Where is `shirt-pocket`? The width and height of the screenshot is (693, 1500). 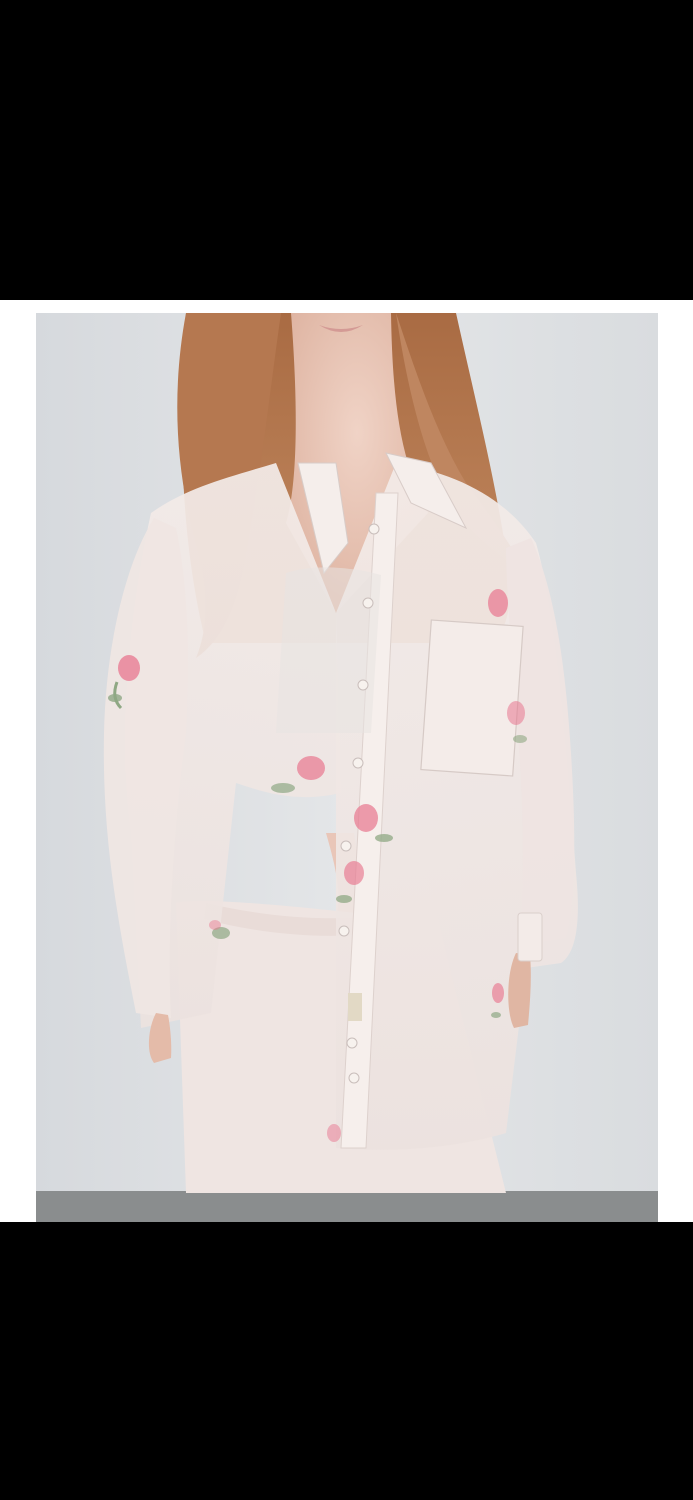 shirt-pocket is located at coordinates (472, 698).